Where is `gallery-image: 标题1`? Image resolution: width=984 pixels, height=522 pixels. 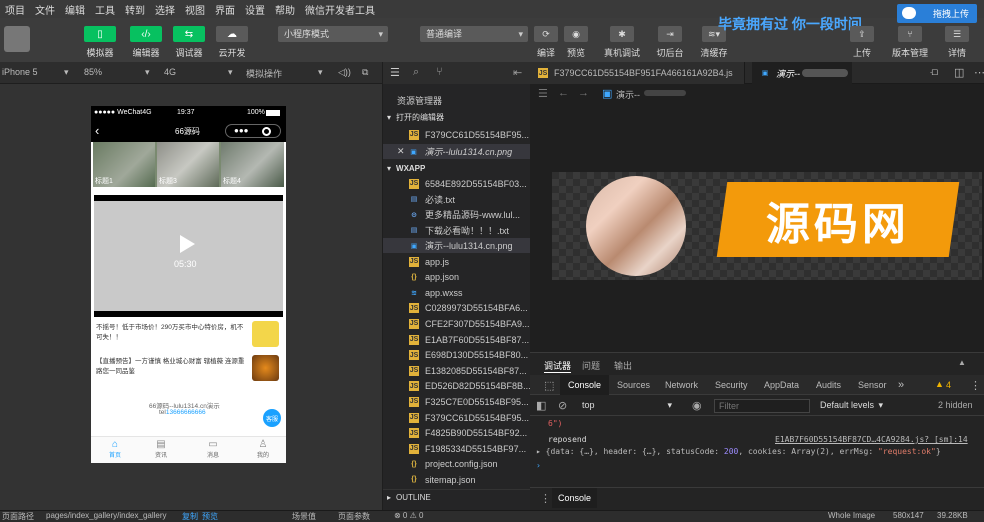
gallery-image: 标题1 is located at coordinates (124, 164).